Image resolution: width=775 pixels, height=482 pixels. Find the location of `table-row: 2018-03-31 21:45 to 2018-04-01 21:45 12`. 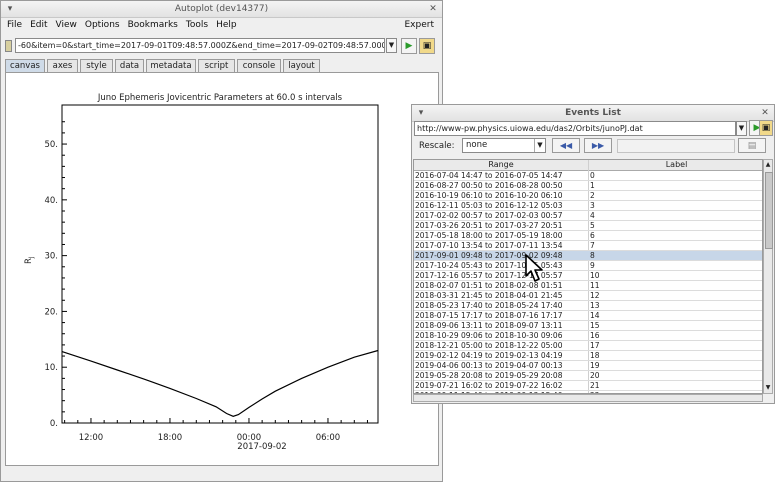

table-row: 2018-03-31 21:45 to 2018-04-01 21:45 12 is located at coordinates (588, 296).